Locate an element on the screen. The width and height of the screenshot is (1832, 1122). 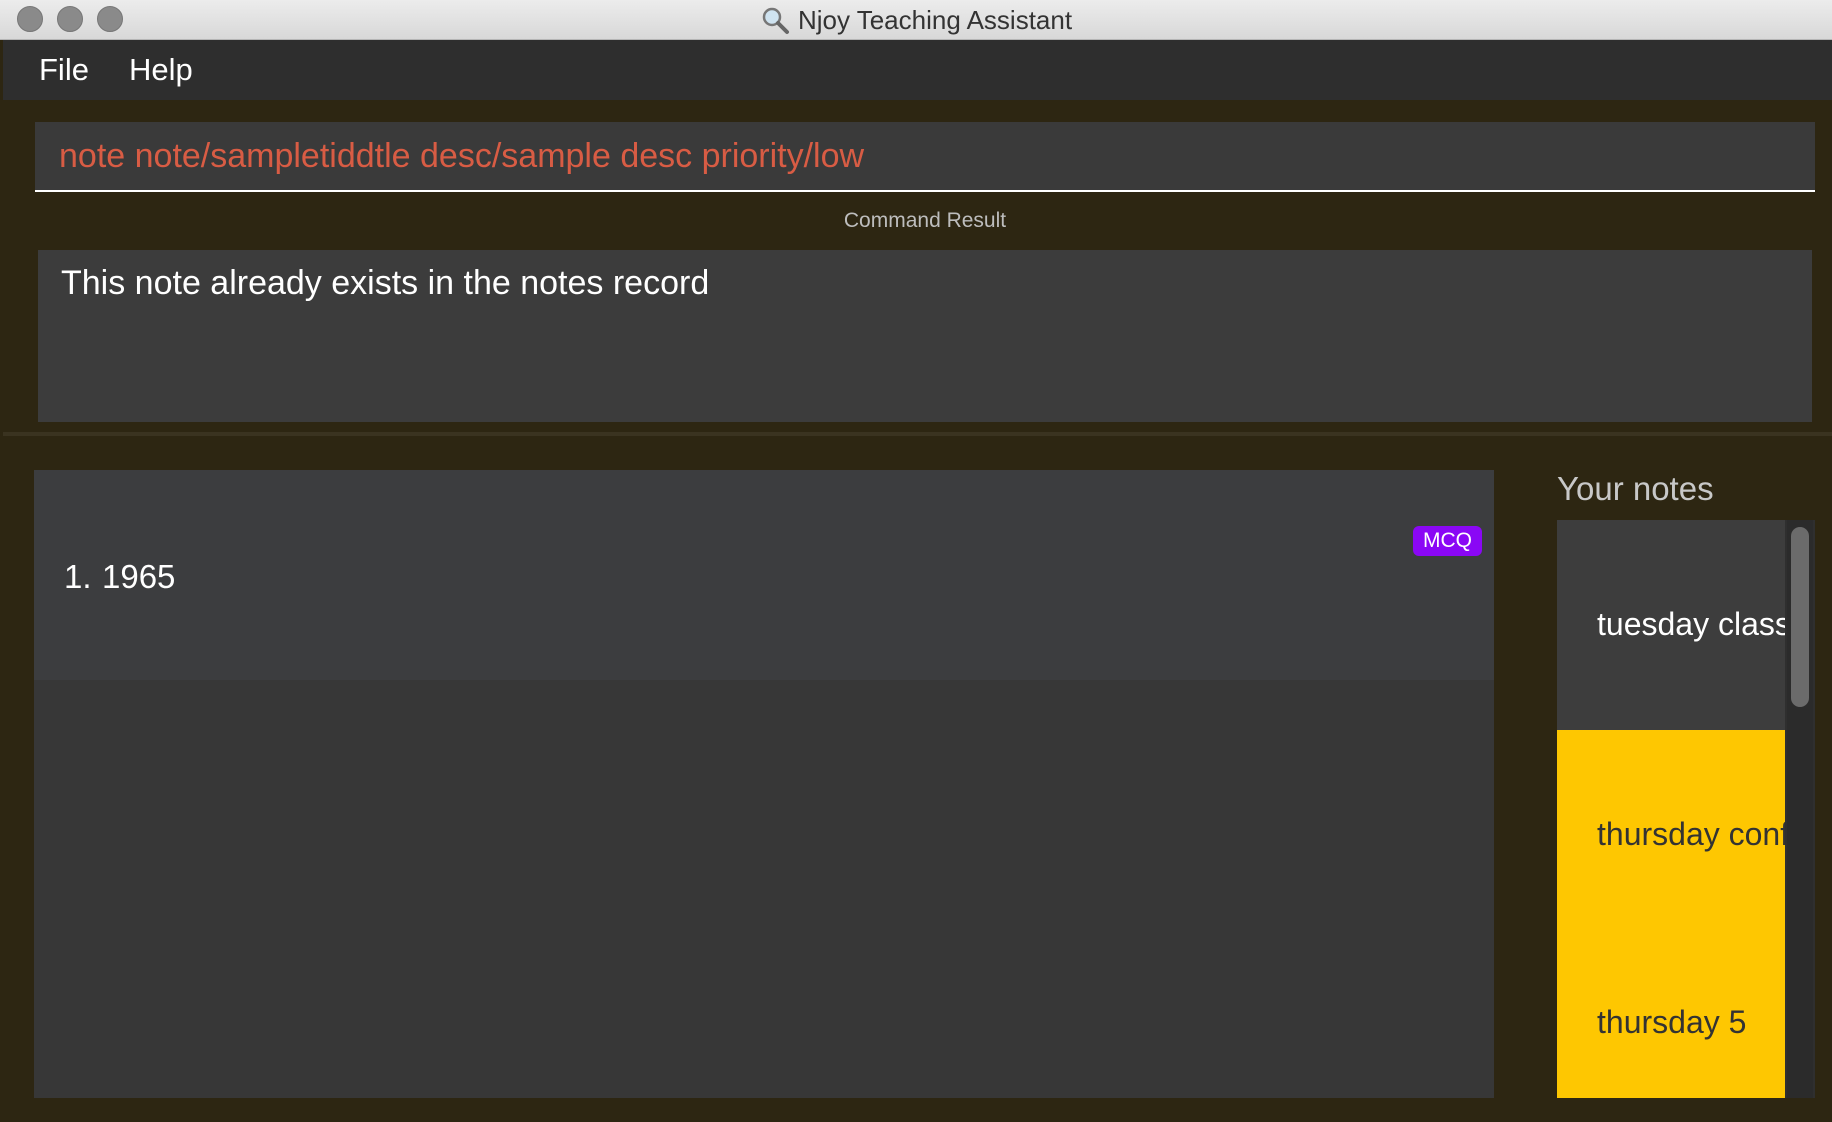
note-card: tuesday class is located at coordinates (1671, 625).